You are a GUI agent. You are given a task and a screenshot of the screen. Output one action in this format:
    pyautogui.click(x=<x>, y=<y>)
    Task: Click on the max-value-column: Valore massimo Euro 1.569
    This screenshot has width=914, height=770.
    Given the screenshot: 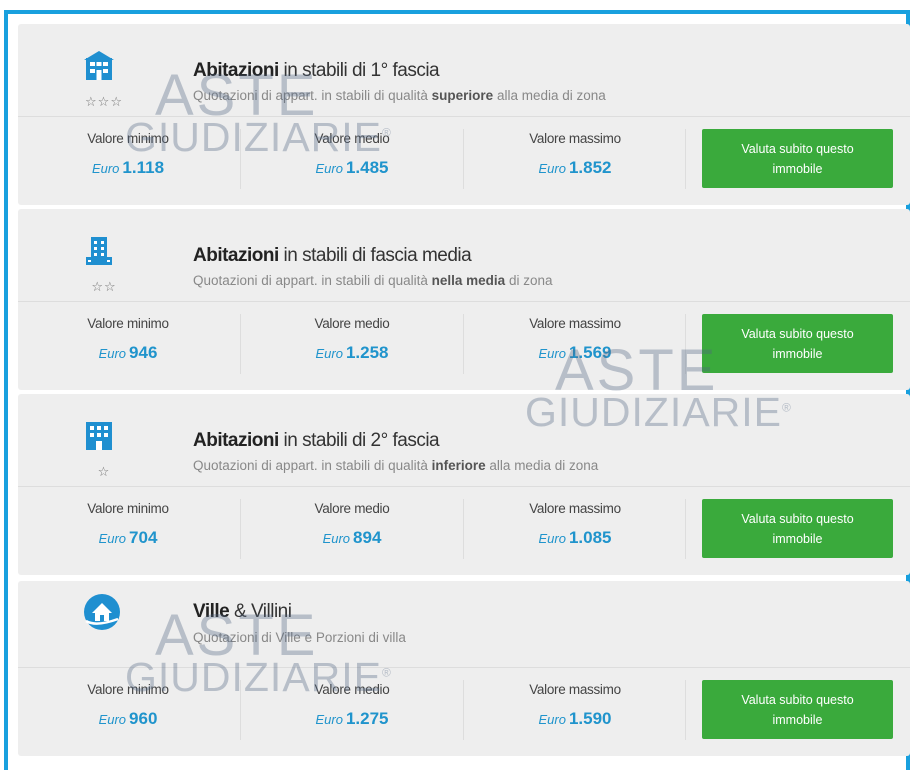 What is the action you would take?
    pyautogui.click(x=575, y=339)
    